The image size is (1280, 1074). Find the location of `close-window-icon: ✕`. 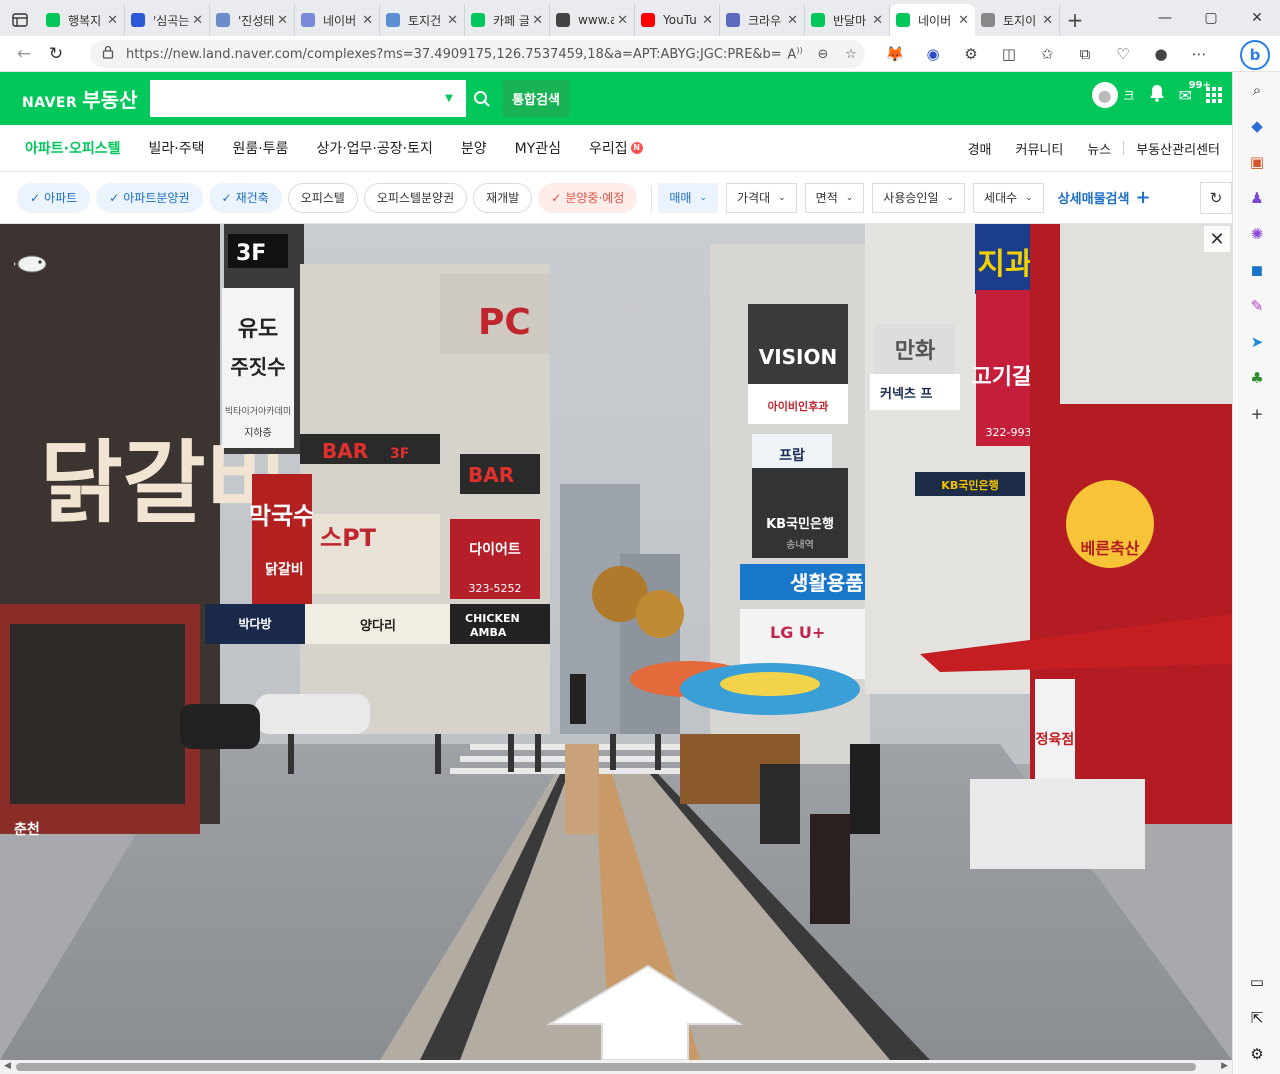

close-window-icon: ✕ is located at coordinates (1257, 18).